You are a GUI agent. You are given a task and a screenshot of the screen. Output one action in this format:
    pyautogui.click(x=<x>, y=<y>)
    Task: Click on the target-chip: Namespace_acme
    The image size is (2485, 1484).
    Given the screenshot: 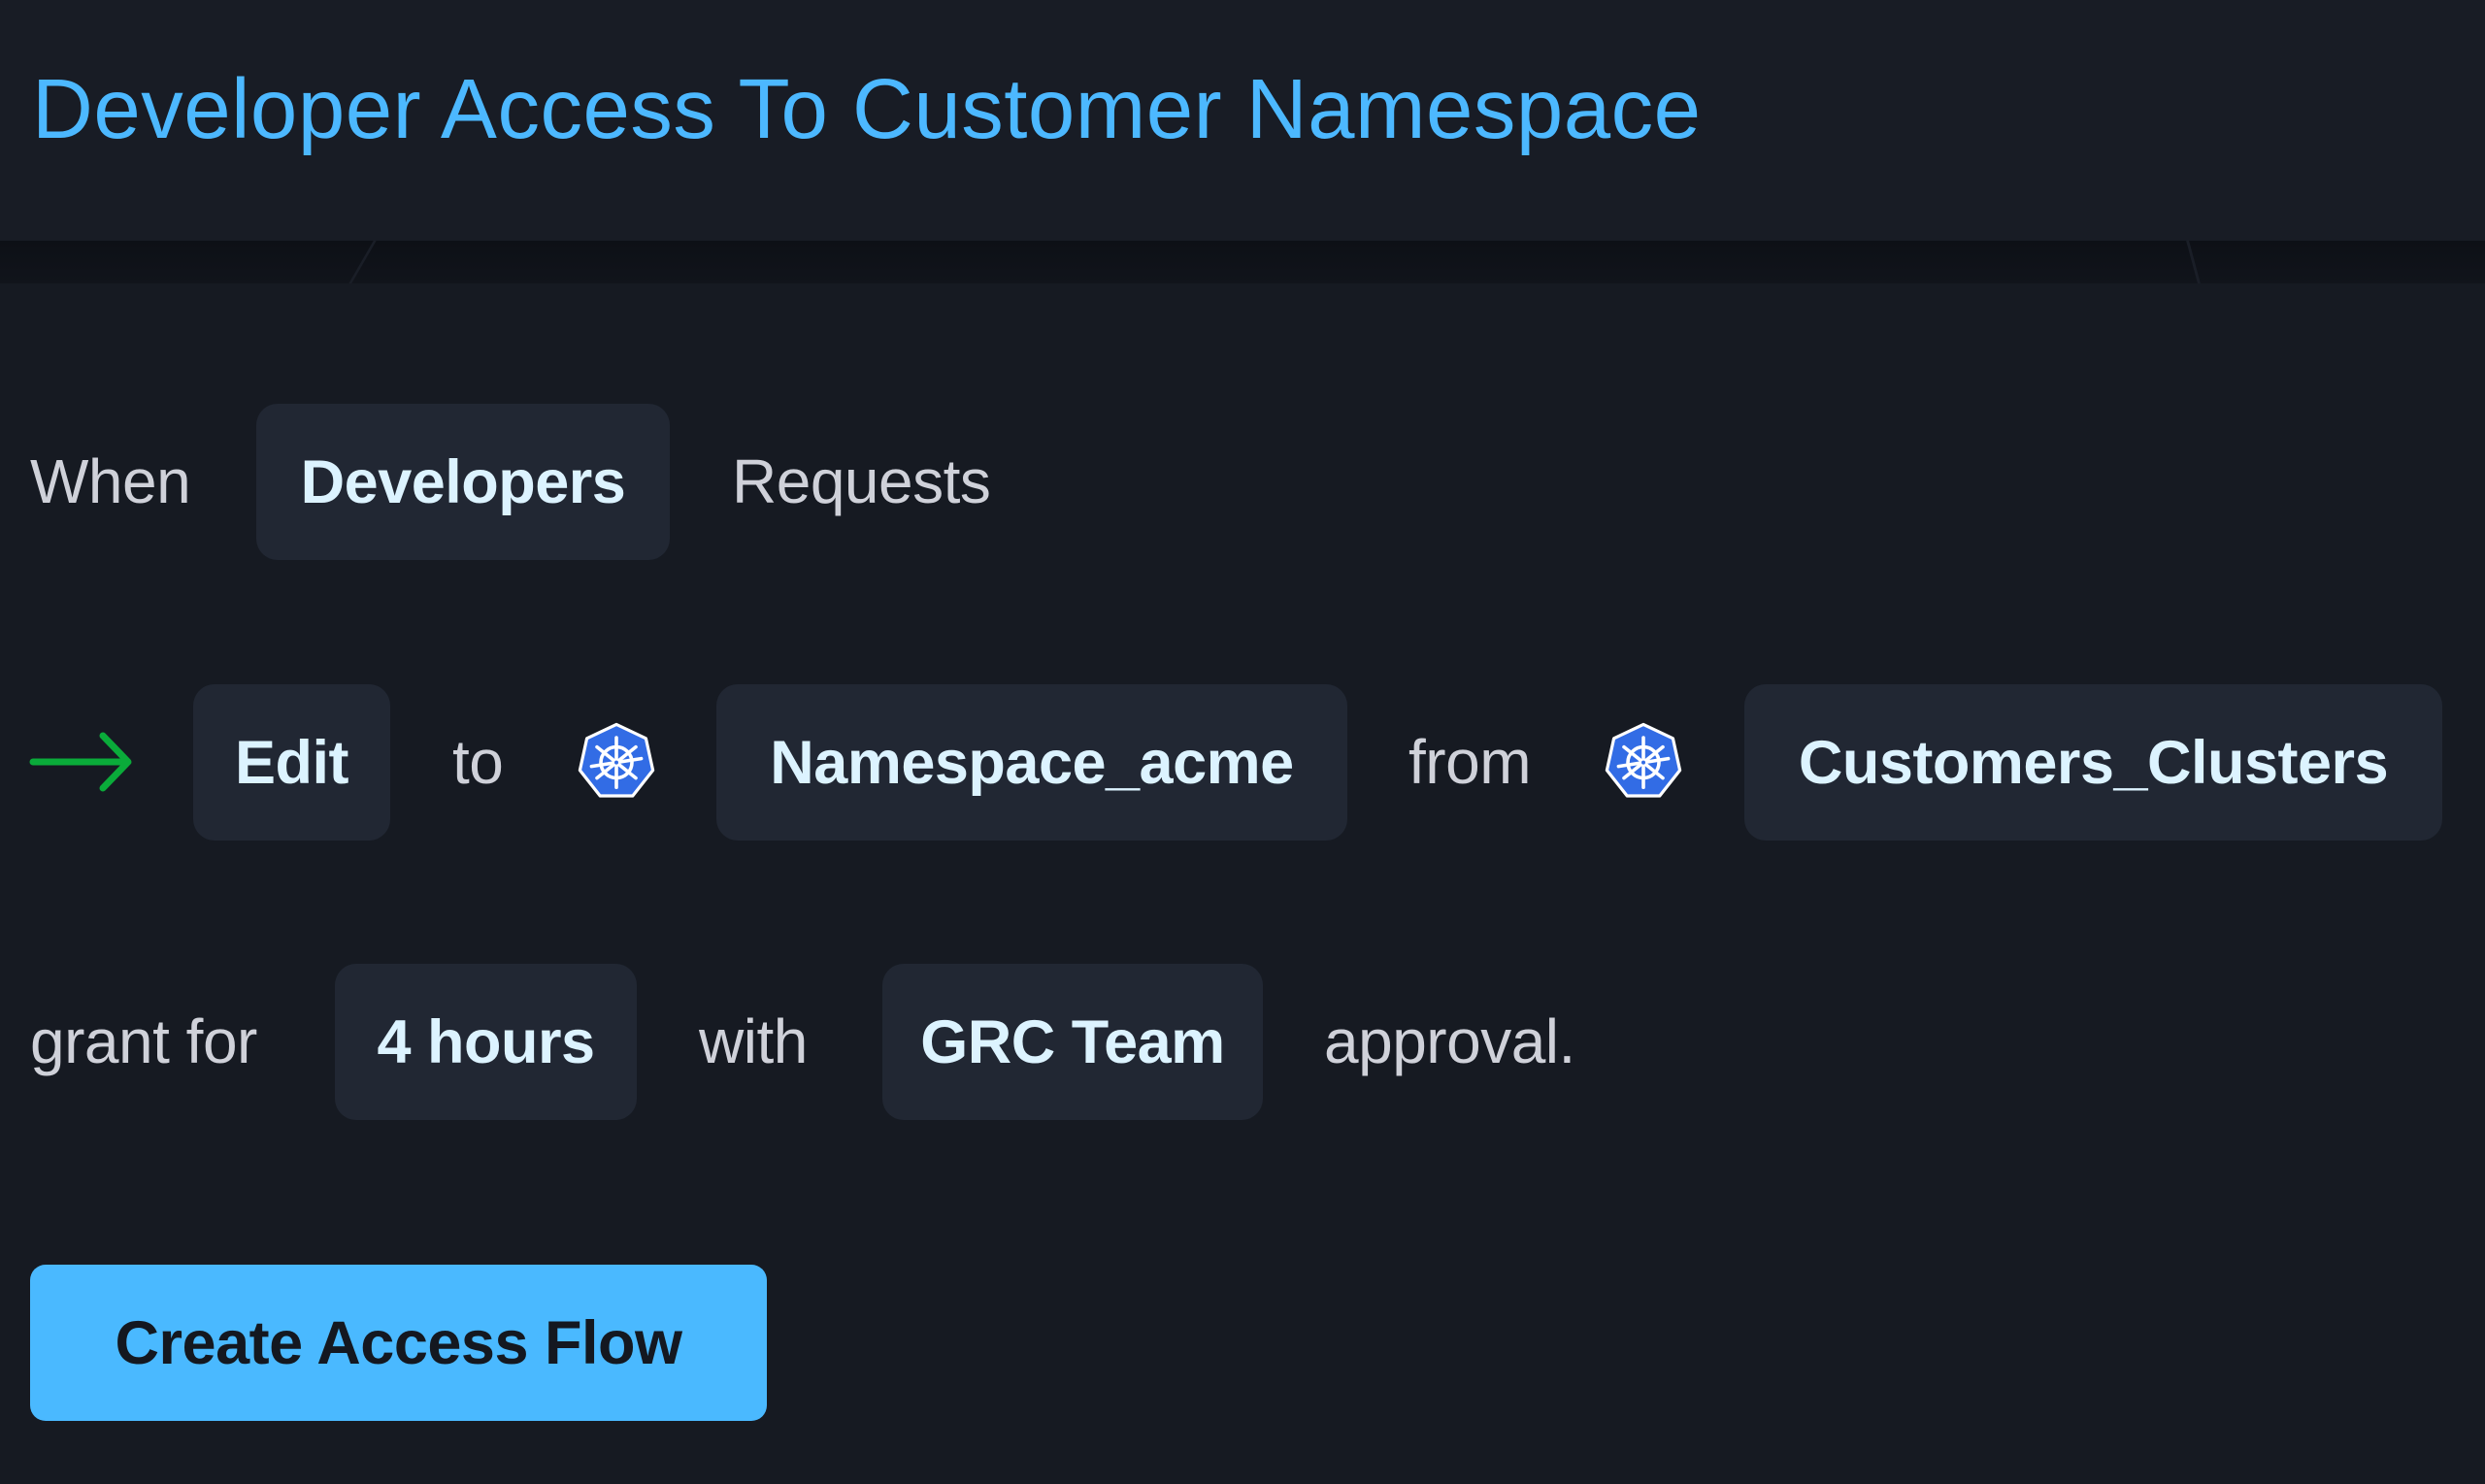 What is the action you would take?
    pyautogui.click(x=1031, y=762)
    